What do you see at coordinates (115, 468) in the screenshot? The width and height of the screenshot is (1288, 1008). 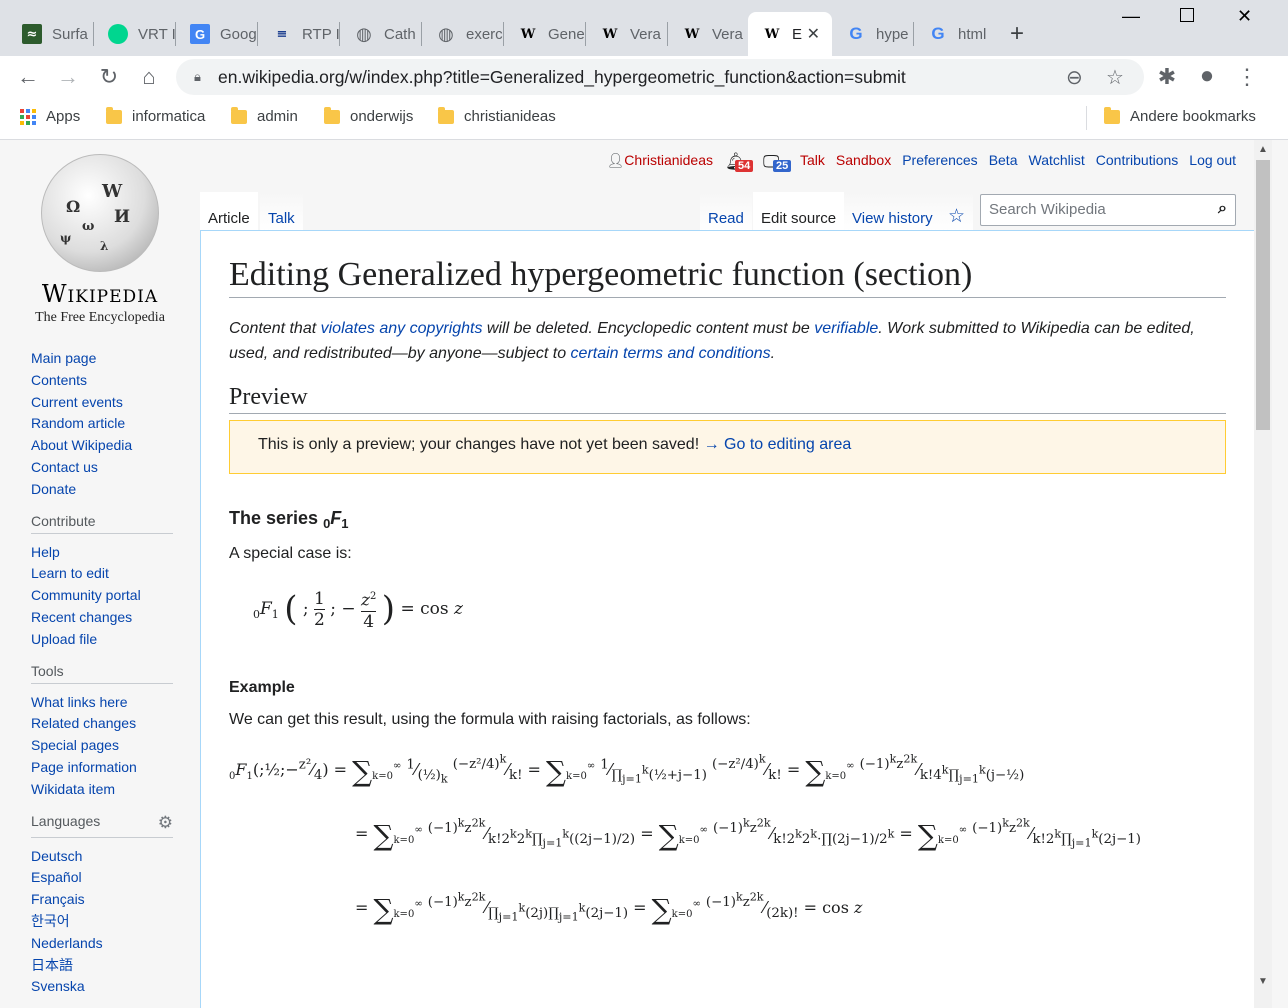 I see `sidebar-nav-link: Contact us` at bounding box center [115, 468].